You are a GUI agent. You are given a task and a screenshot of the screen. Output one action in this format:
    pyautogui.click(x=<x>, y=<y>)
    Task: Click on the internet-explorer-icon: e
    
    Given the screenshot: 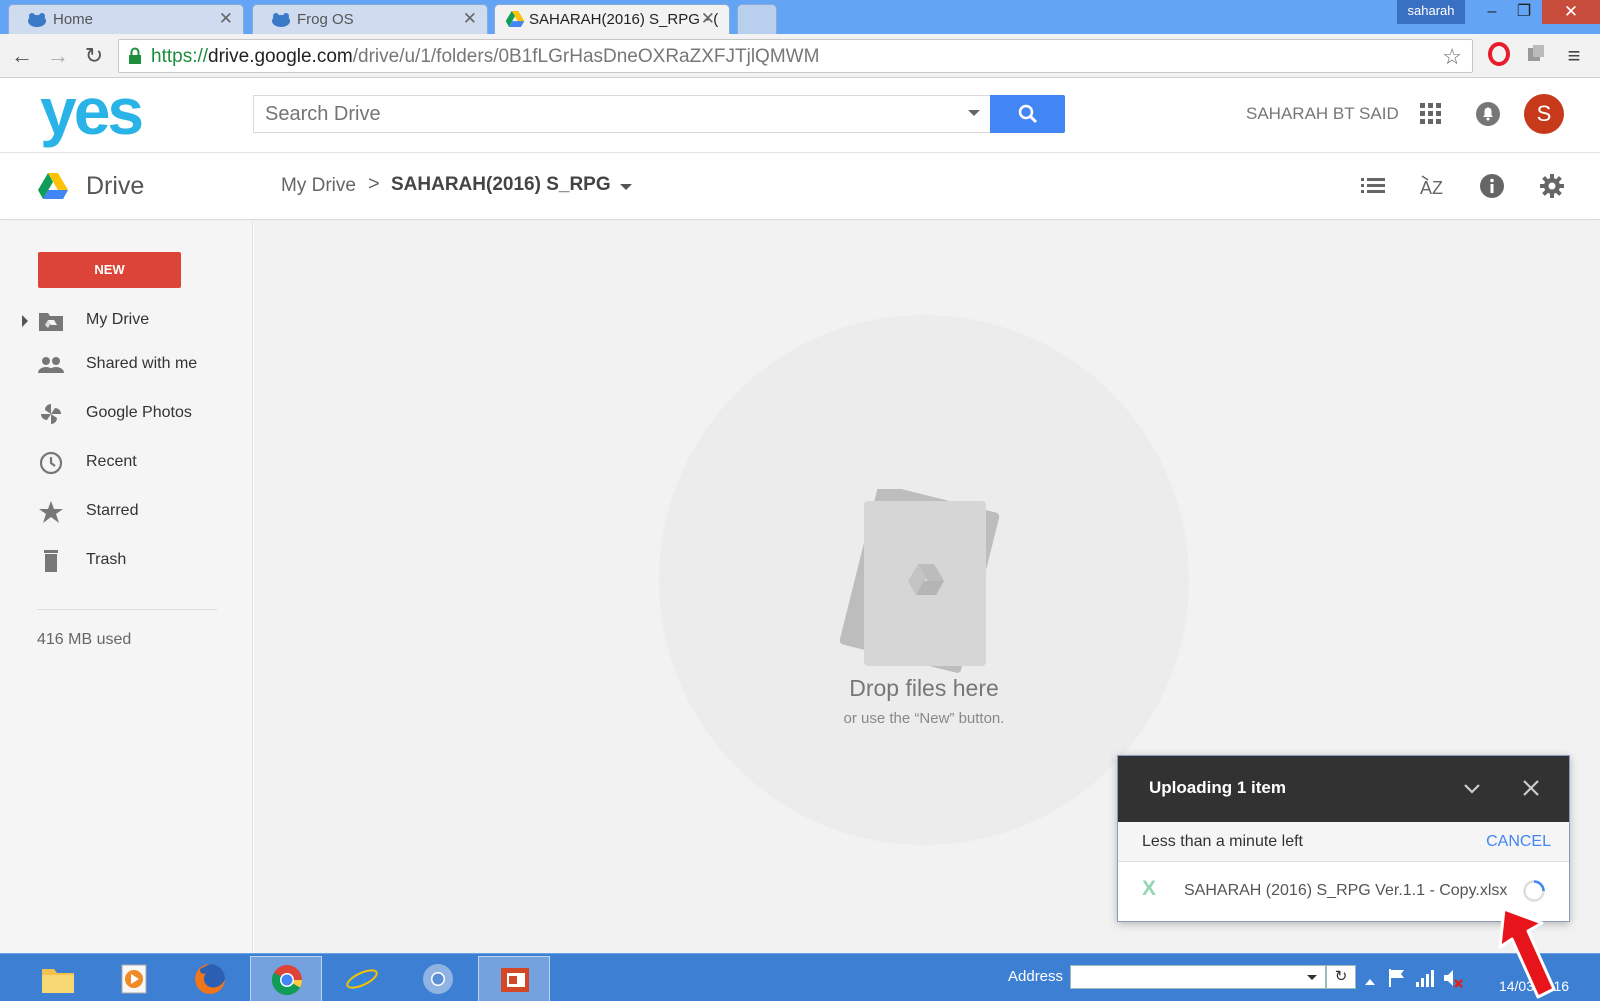 What is the action you would take?
    pyautogui.click(x=362, y=979)
    